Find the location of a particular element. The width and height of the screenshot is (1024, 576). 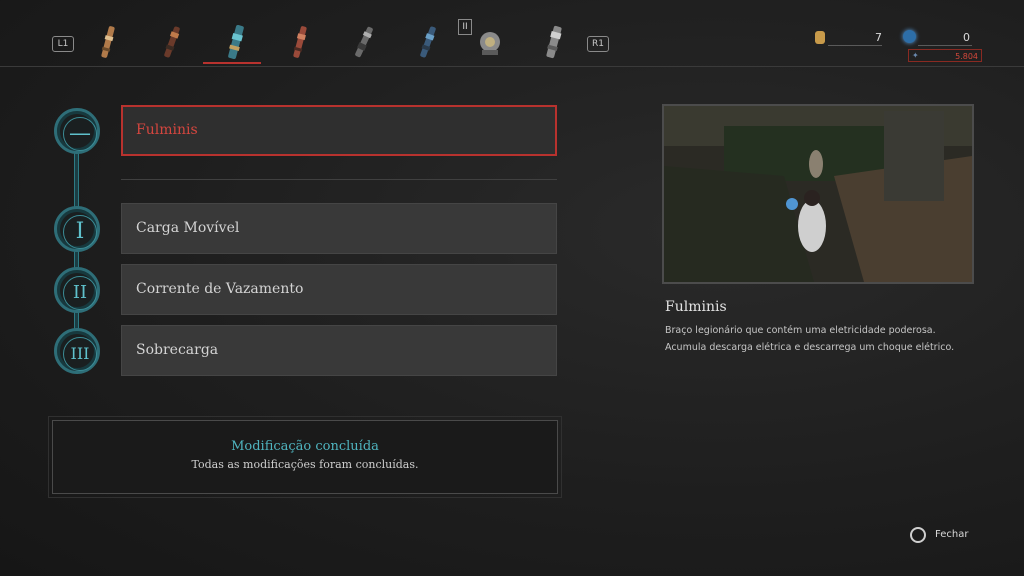

tier-1-numeral: I is located at coordinates (80, 232).